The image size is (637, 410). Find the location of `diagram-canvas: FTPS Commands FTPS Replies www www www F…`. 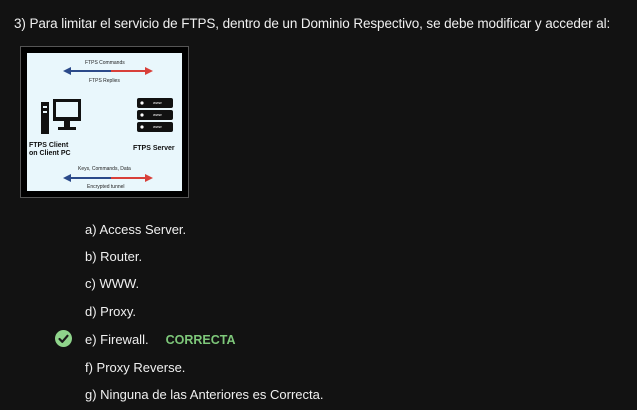

diagram-canvas: FTPS Commands FTPS Replies www www www F… is located at coordinates (104, 122).